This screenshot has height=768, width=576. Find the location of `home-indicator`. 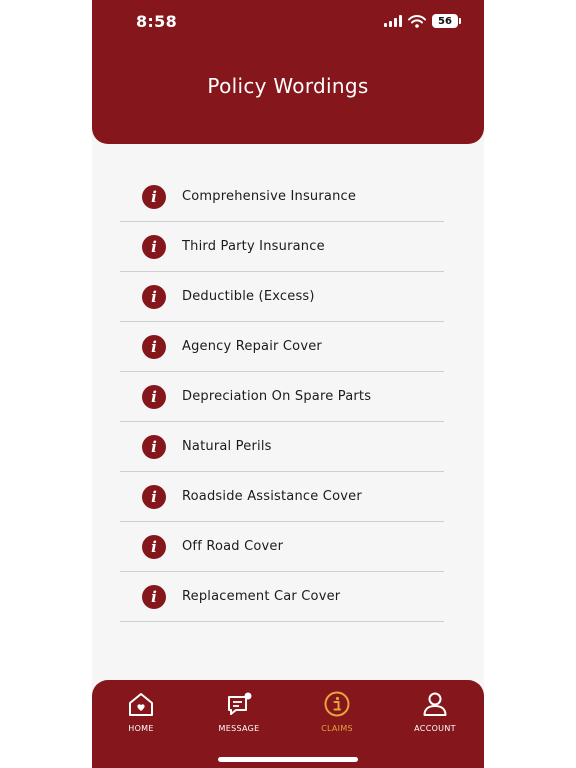

home-indicator is located at coordinates (288, 759).